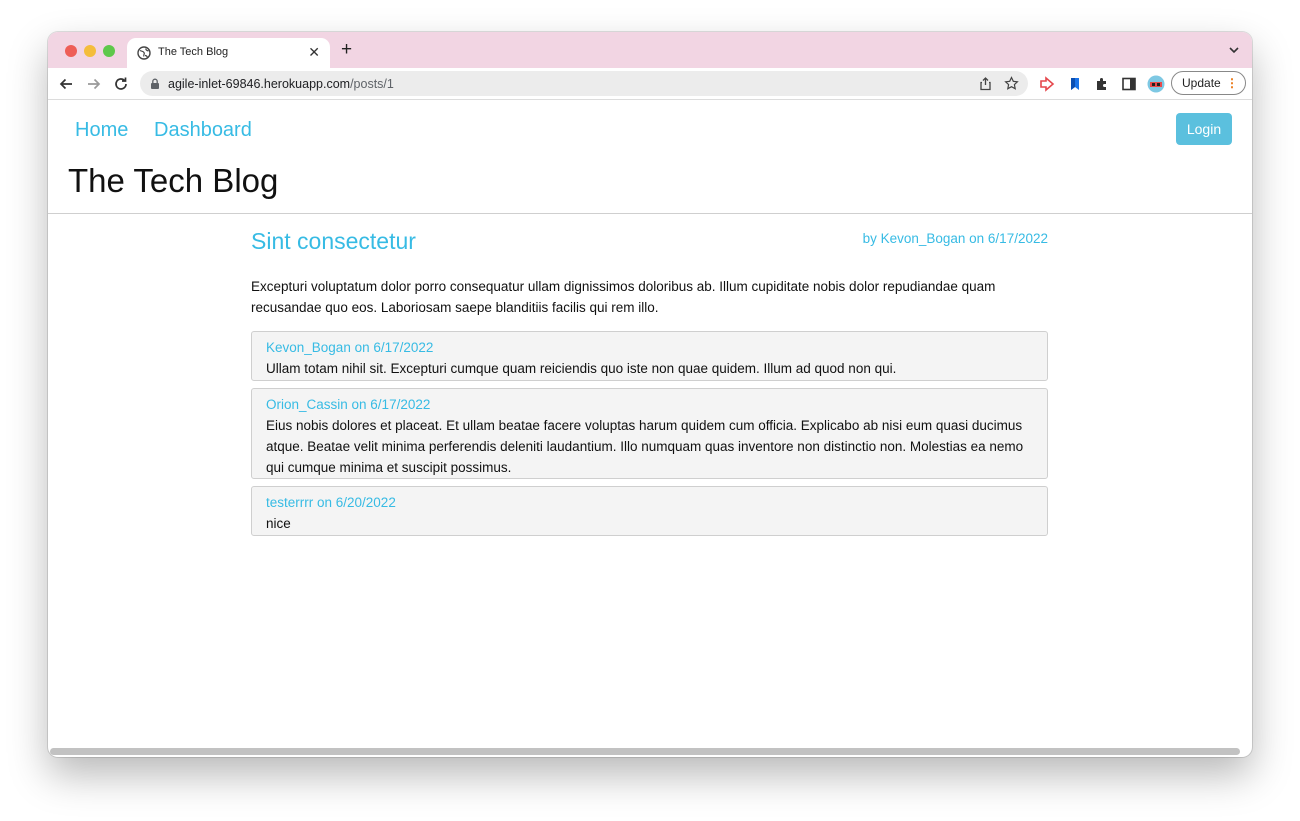 This screenshot has width=1300, height=821. Describe the element at coordinates (1011, 83) in the screenshot. I see `bookmark-star-icon` at that location.